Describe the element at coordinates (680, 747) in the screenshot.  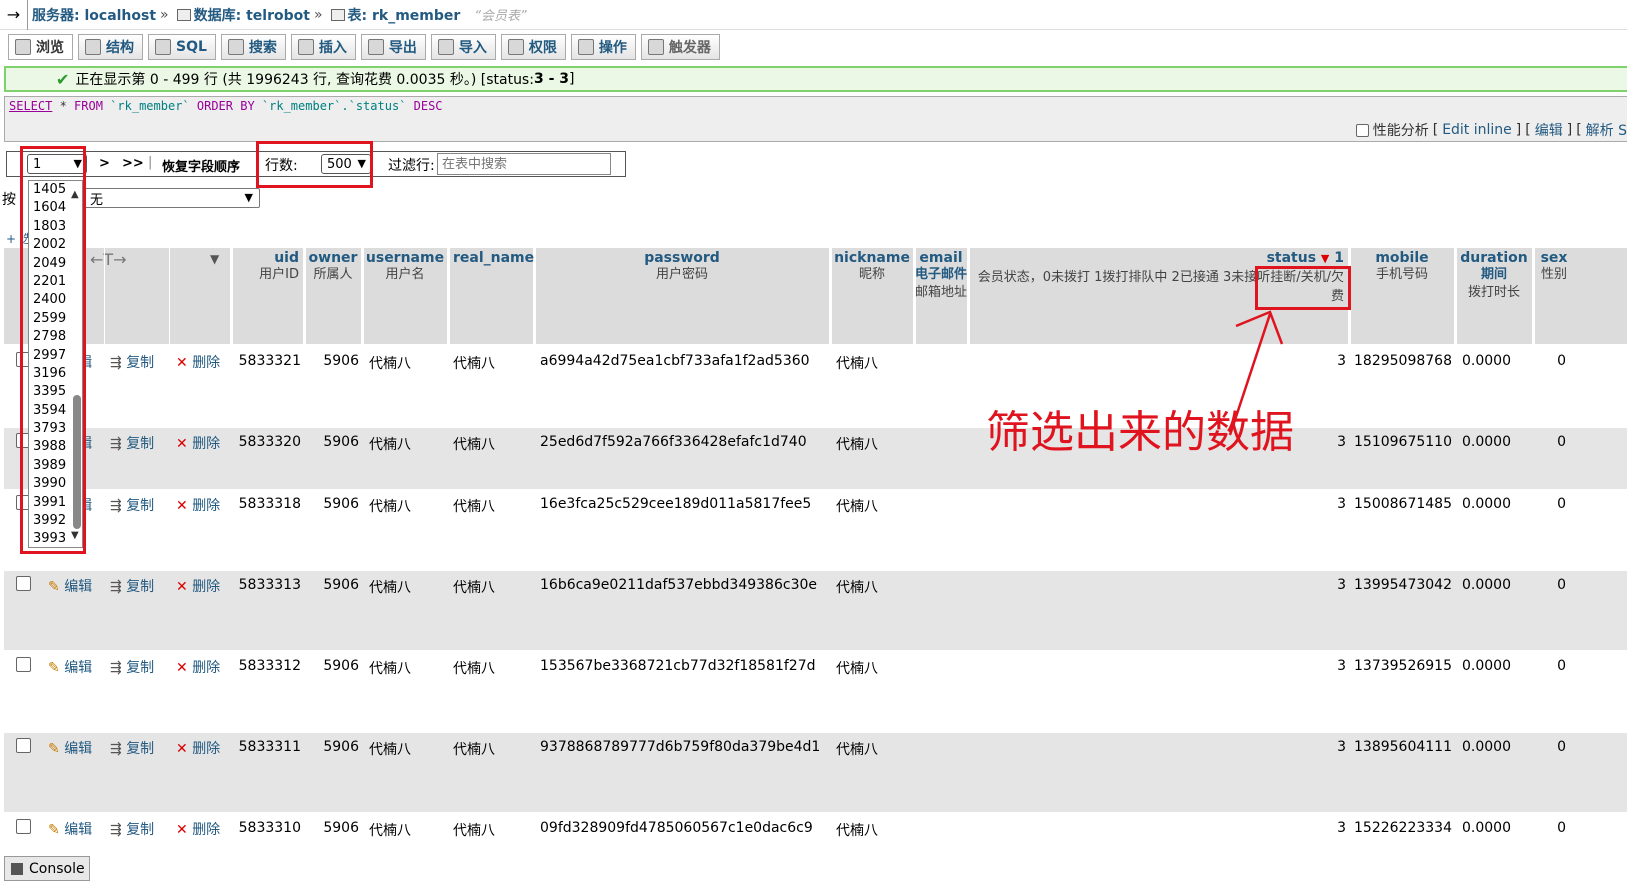
I see `cell-password: 9378868789777d6b759f80da379be4d1` at that location.